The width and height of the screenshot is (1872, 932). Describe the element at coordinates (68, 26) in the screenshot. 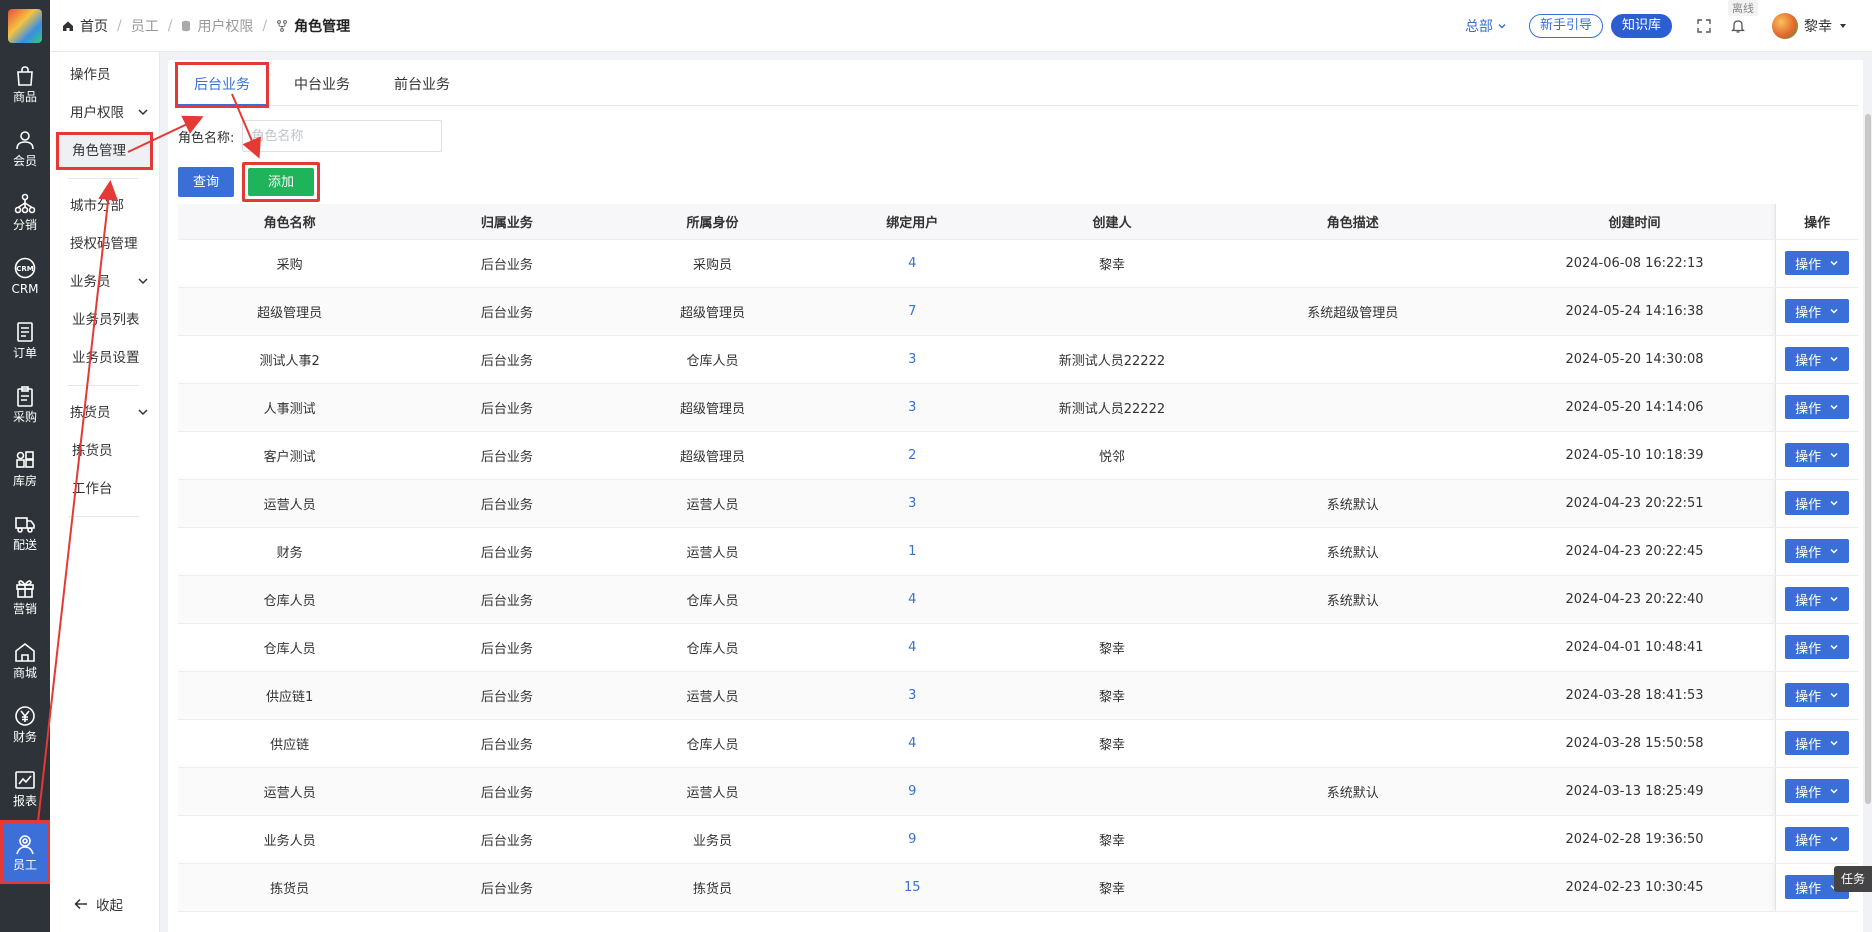

I see `home-icon` at that location.